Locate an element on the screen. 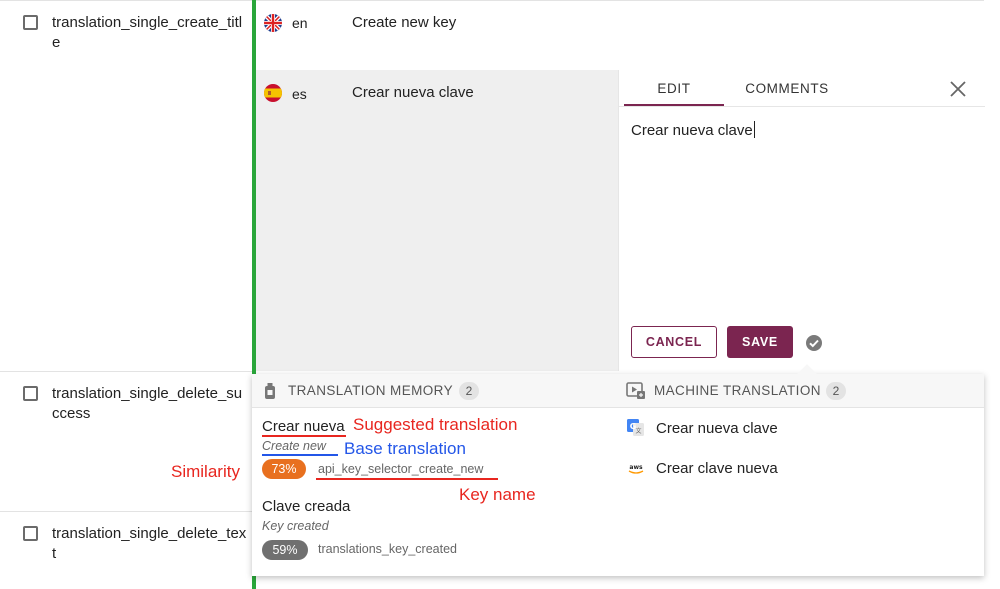 The width and height of the screenshot is (1000, 589). tab-comments: COMMENTS is located at coordinates (787, 88).